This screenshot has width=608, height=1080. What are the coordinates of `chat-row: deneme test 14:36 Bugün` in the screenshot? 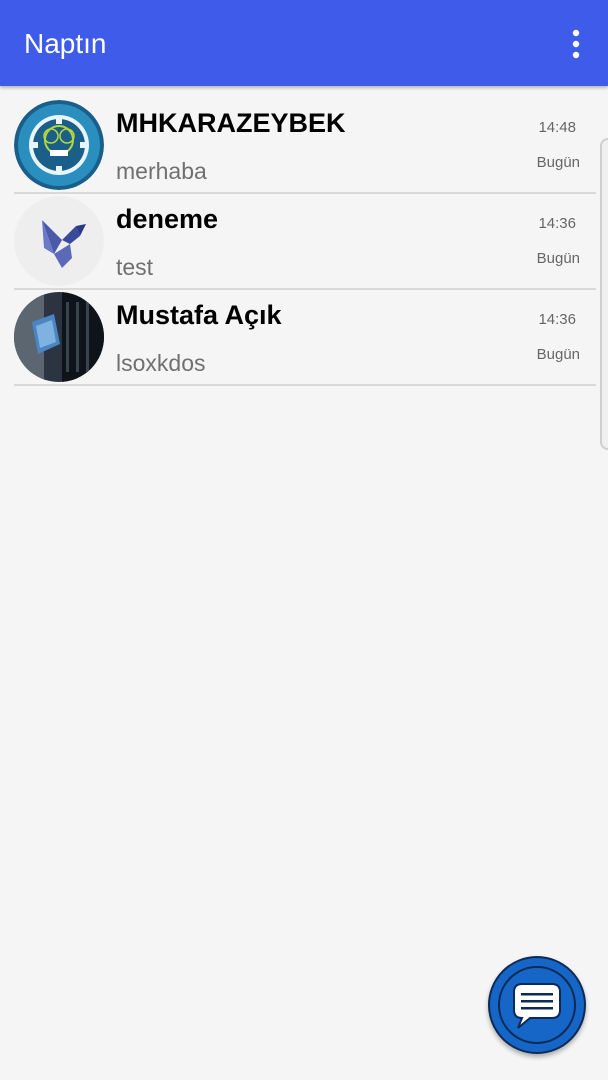 It's located at (304, 242).